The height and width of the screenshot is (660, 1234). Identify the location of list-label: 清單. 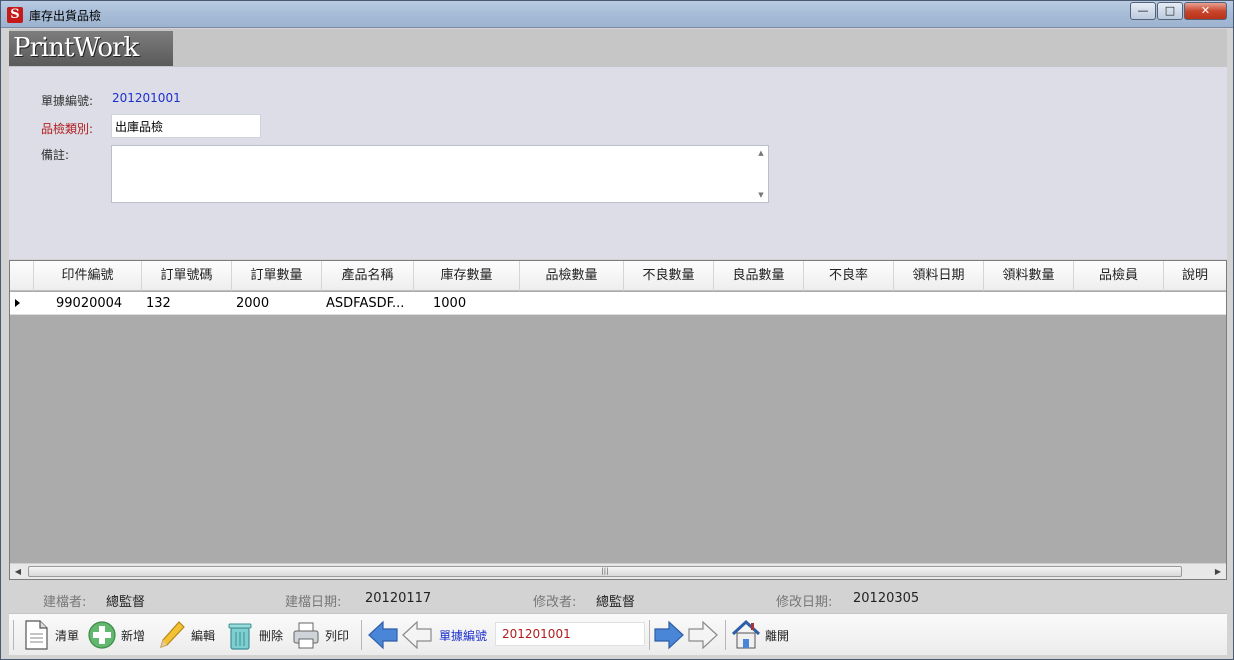
(67, 635).